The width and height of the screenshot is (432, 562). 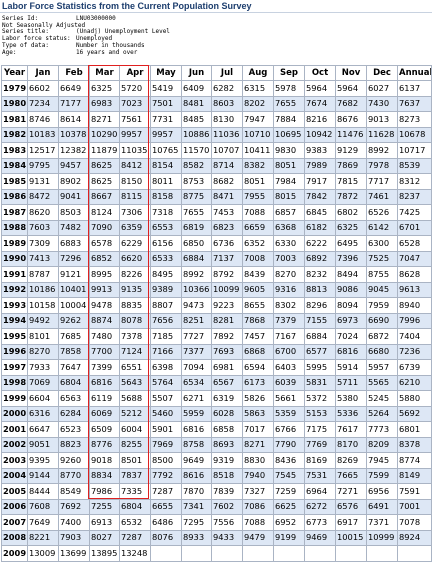 I want to click on table-cell: 6804, so click(x=74, y=382).